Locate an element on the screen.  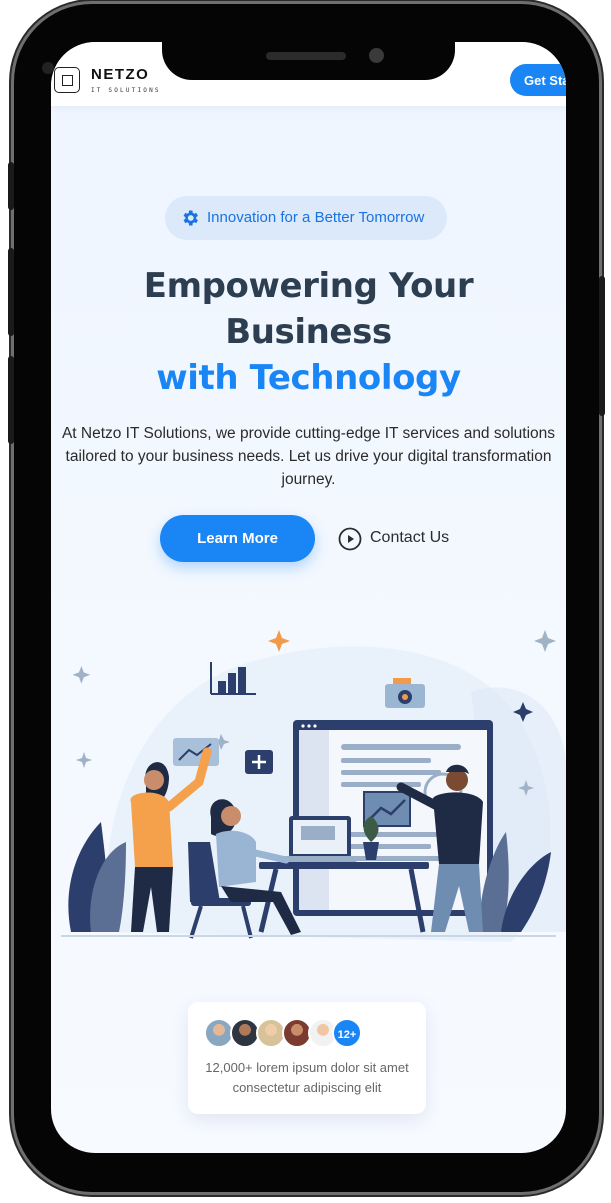
hero-title-line-1: Empowering Your is located at coordinates (308, 286).